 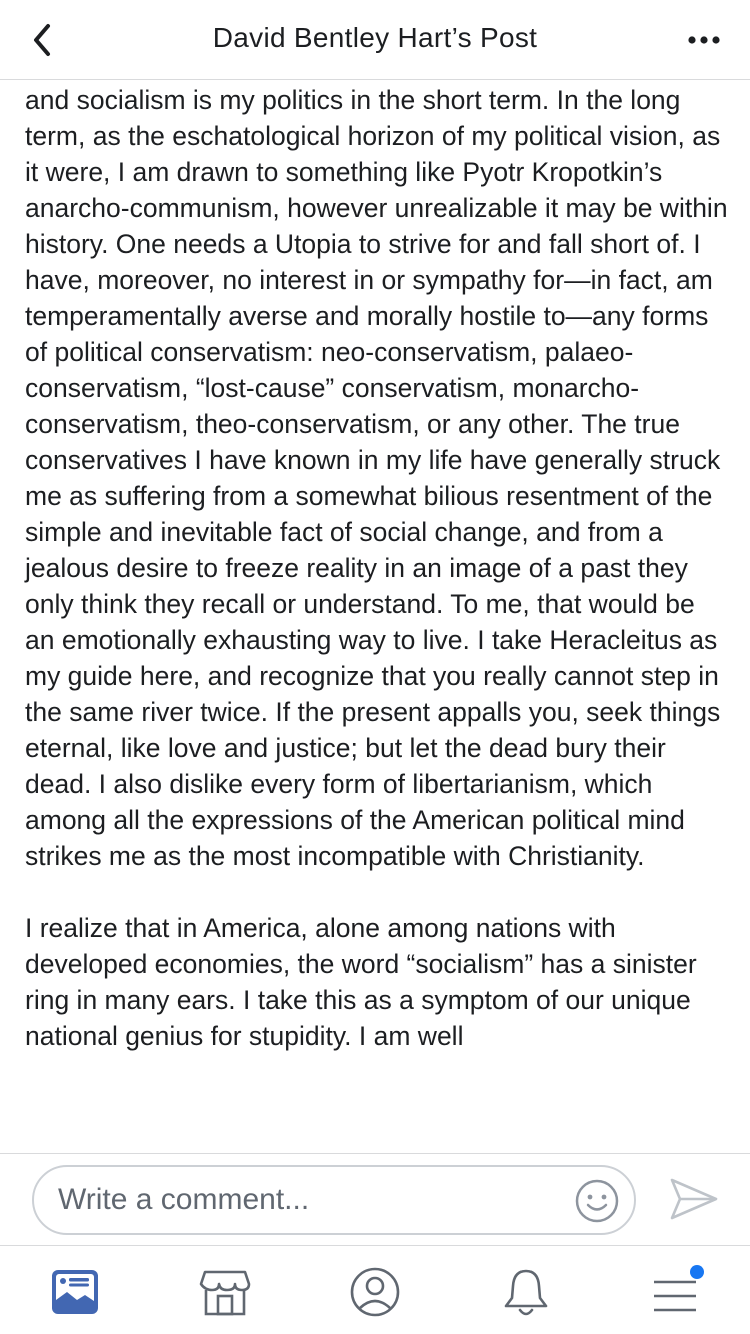 I want to click on emoji-smile-icon, so click(x=597, y=1201).